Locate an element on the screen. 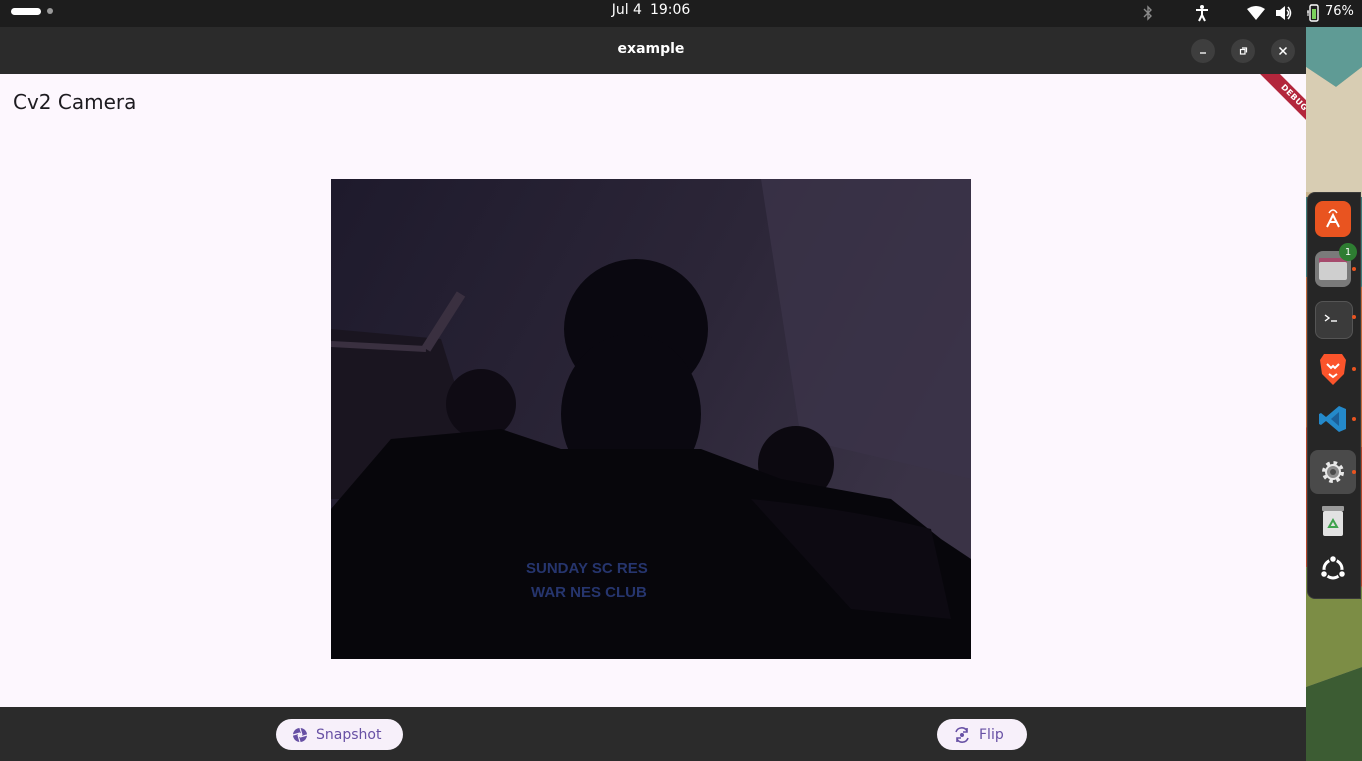 The width and height of the screenshot is (1362, 761). terminal-icon is located at coordinates (1330, 318).